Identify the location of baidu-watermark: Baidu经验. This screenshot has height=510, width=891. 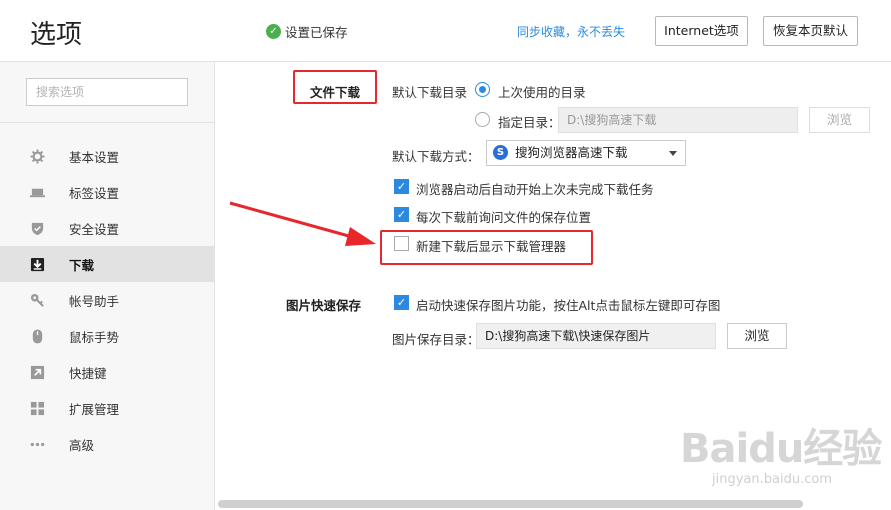
(781, 449).